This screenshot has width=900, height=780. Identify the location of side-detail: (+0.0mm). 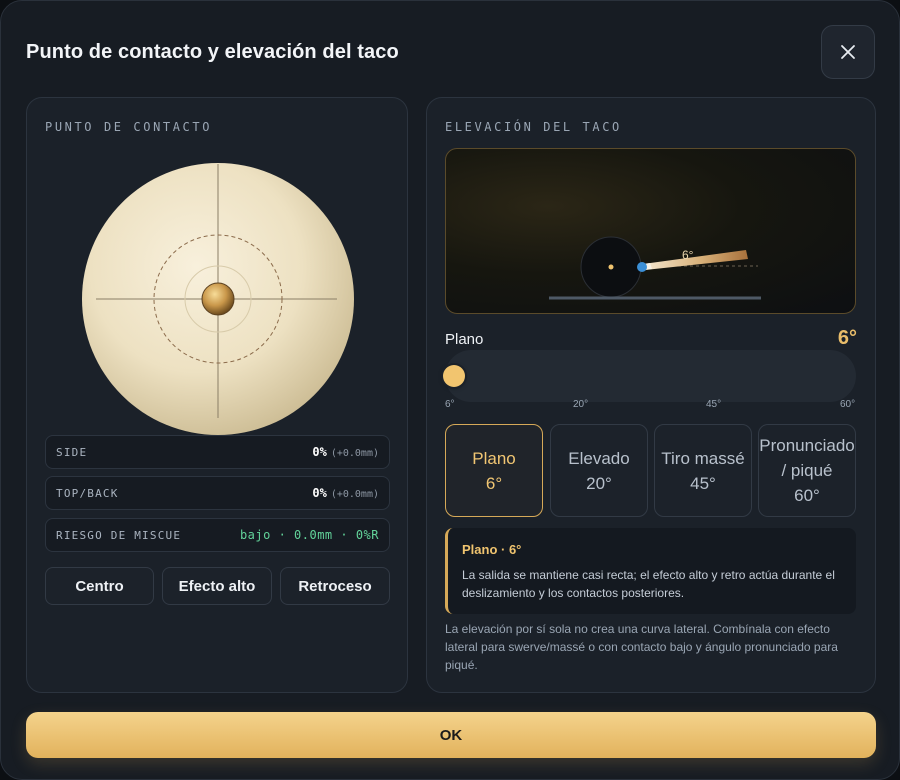
(354, 453).